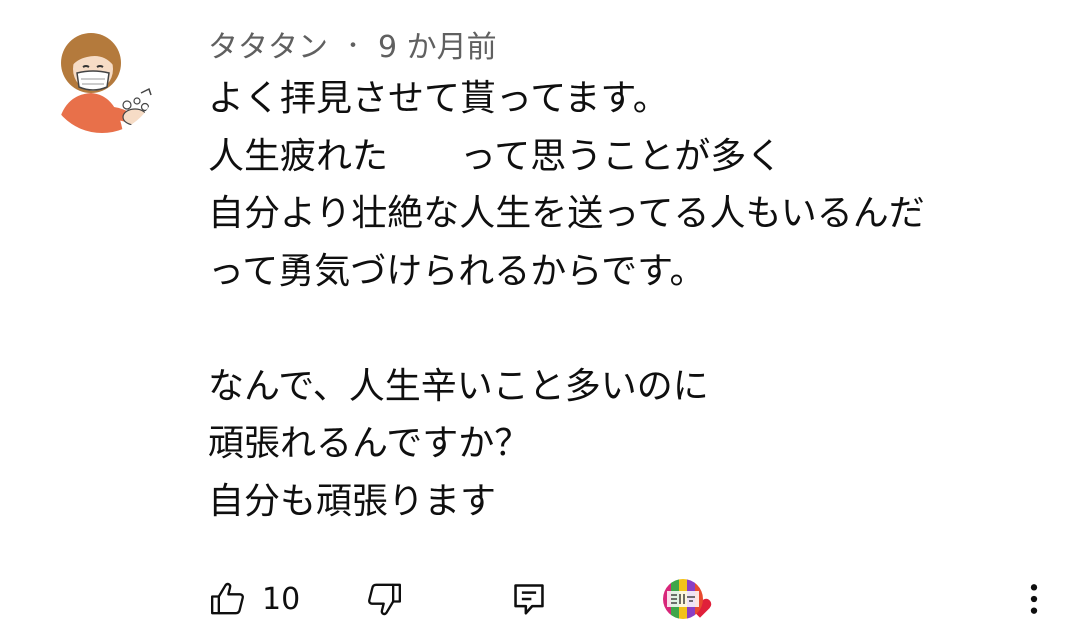 Image resolution: width=1080 pixels, height=641 pixels. Describe the element at coordinates (628, 599) in the screenshot. I see `comment-actions: 10` at that location.